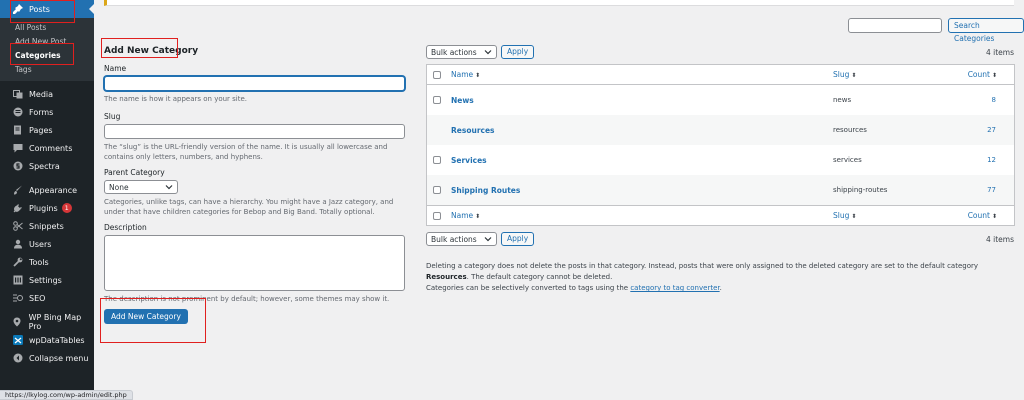 The width and height of the screenshot is (1024, 400). What do you see at coordinates (465, 74) in the screenshot?
I see `column-name-header: Name ⬍` at bounding box center [465, 74].